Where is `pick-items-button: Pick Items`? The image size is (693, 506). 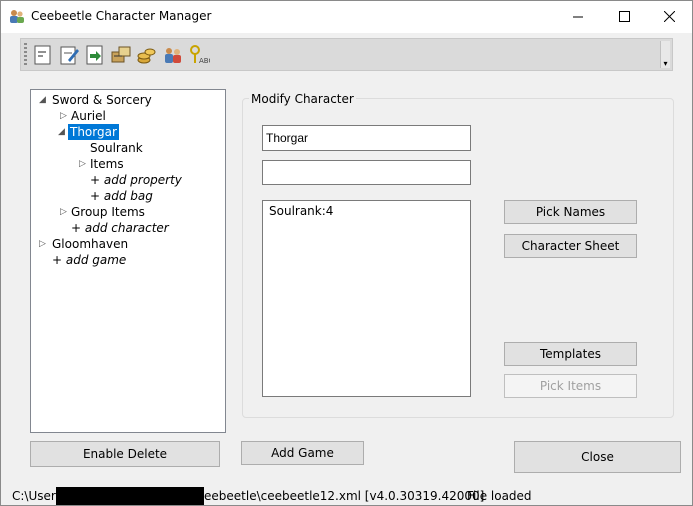 pick-items-button: Pick Items is located at coordinates (570, 386).